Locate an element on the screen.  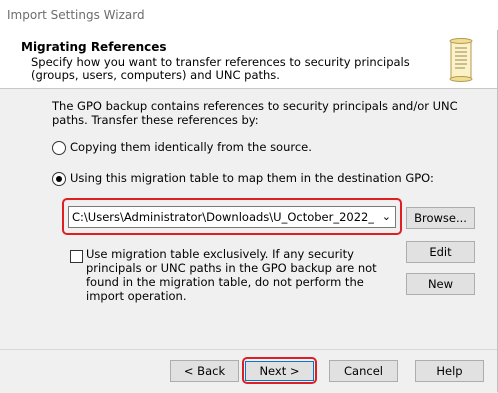
chevron-down-icon: ⌄ is located at coordinates (386, 216).